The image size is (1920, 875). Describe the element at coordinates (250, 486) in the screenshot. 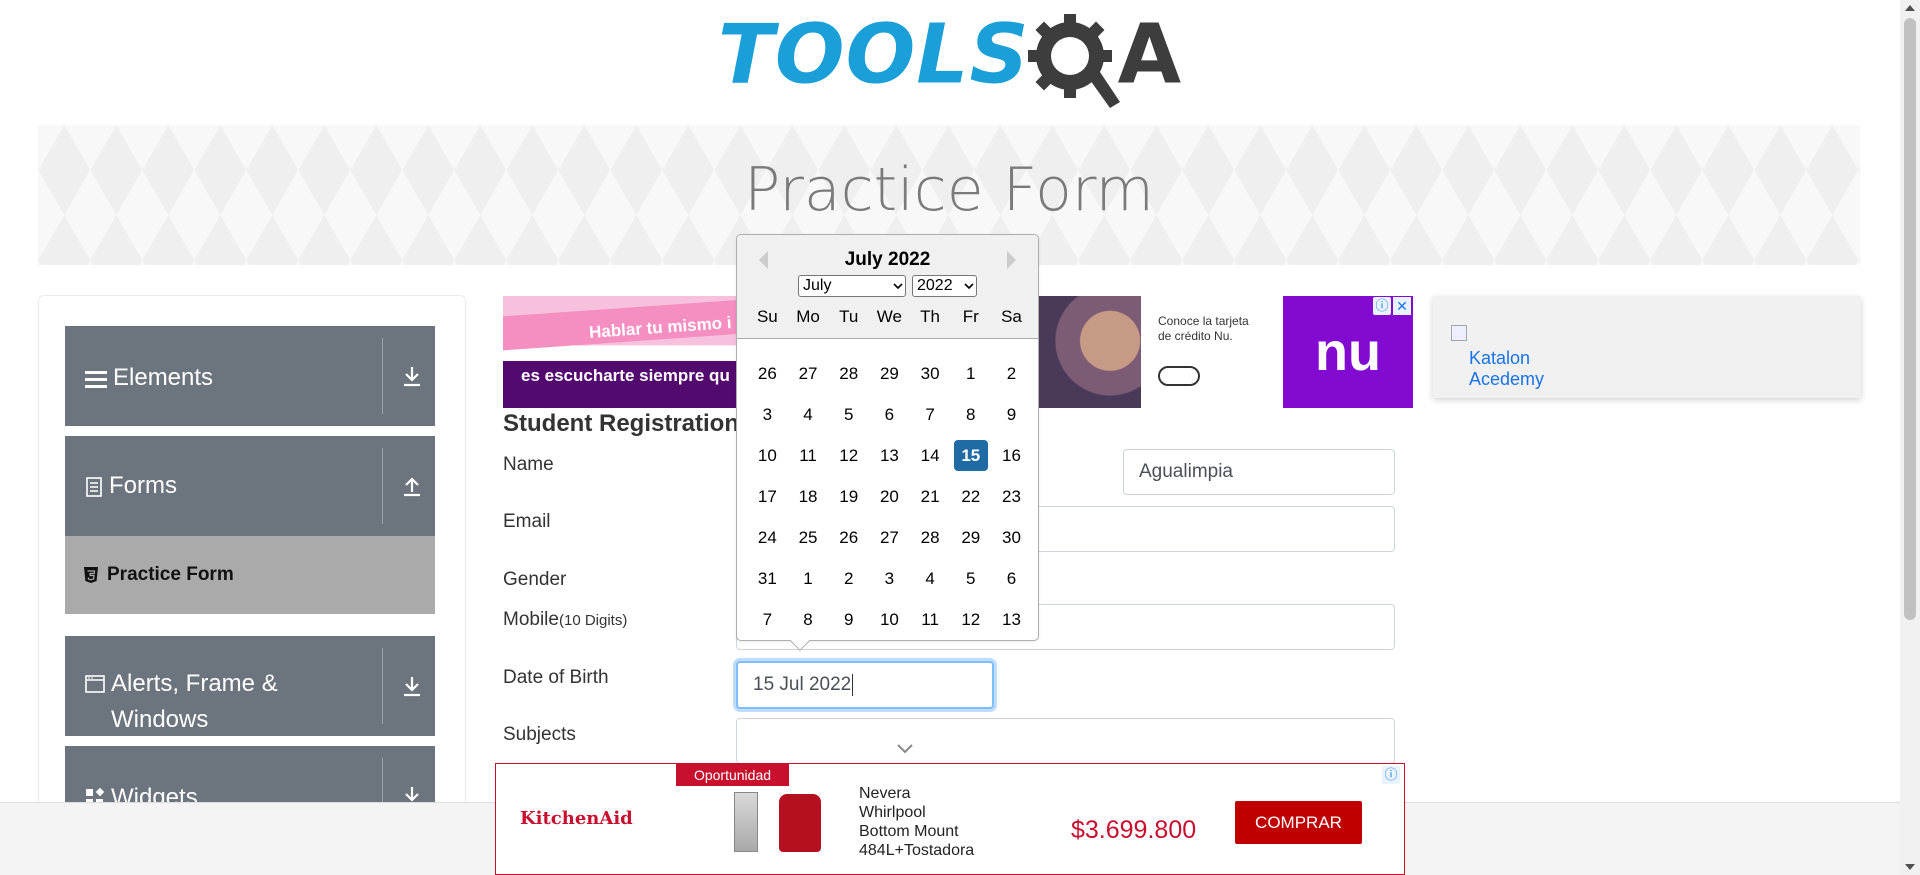

I see `sidebar-group-forms: Forms` at that location.